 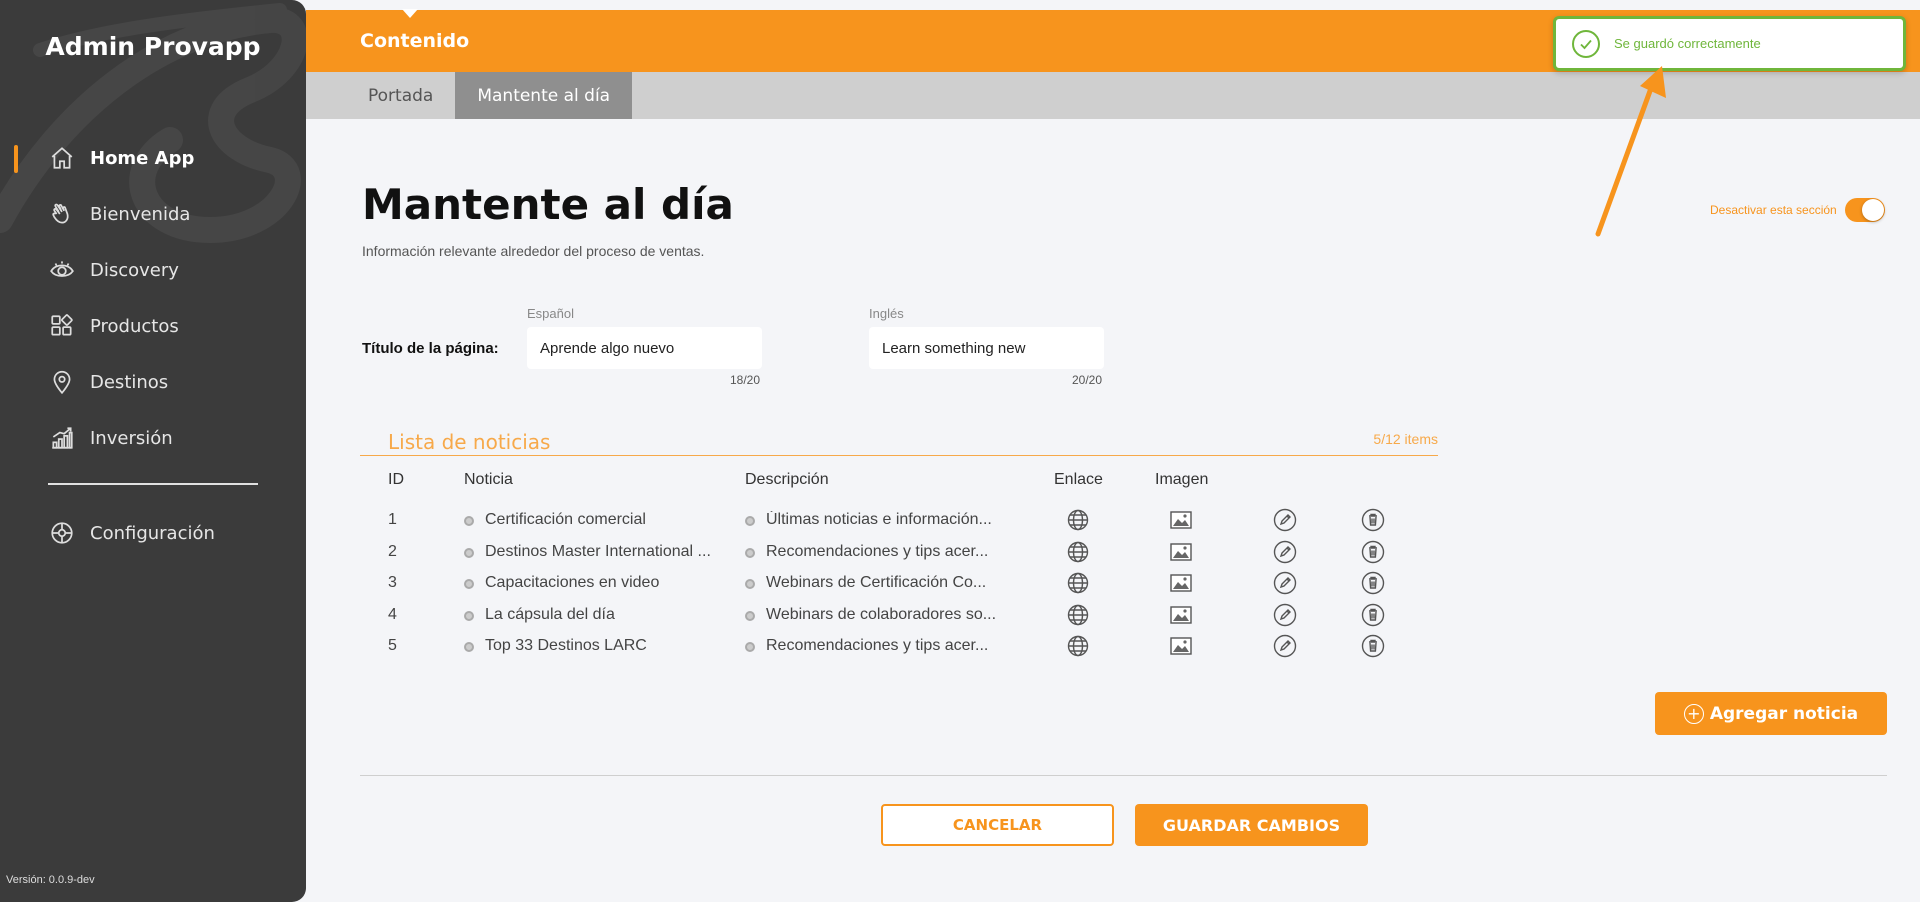 I want to click on add-news-button: + Agregar noticia, so click(x=1771, y=713).